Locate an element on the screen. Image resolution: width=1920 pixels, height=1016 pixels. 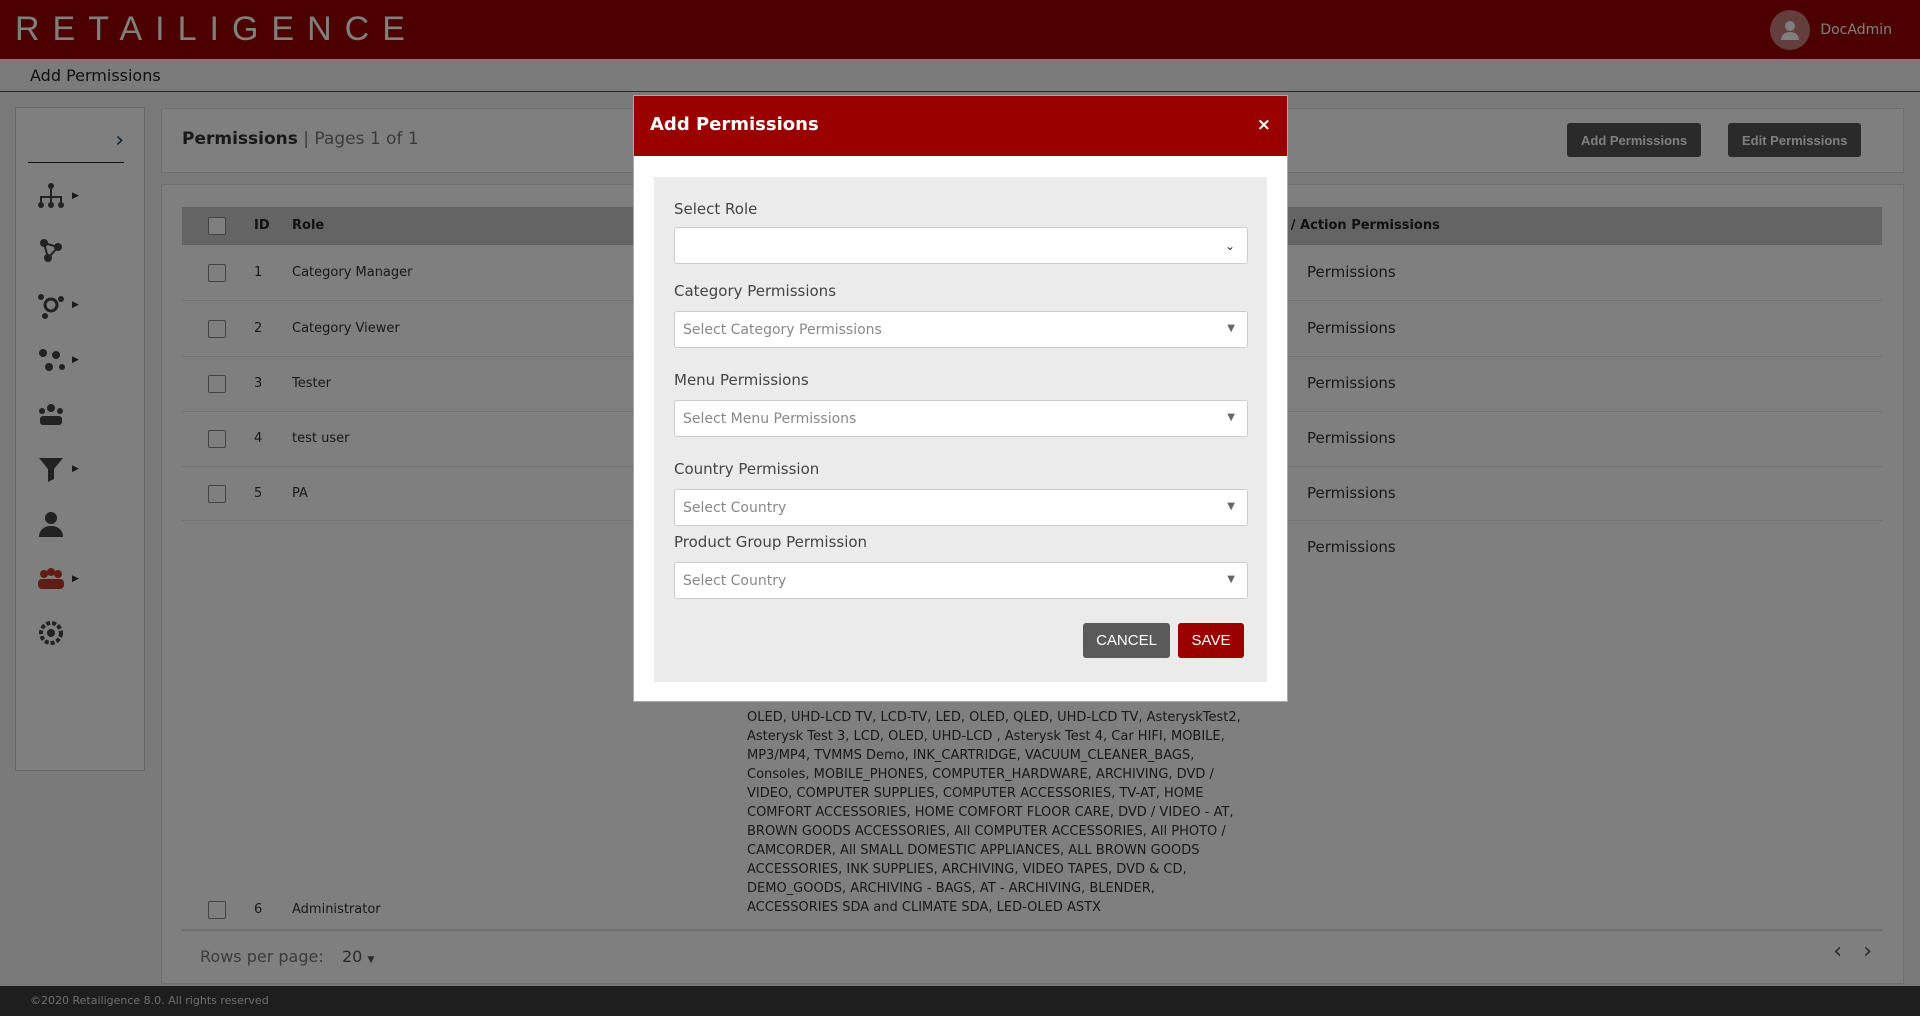
category-permissions-select: Select Category Permissions ▼ is located at coordinates (961, 329).